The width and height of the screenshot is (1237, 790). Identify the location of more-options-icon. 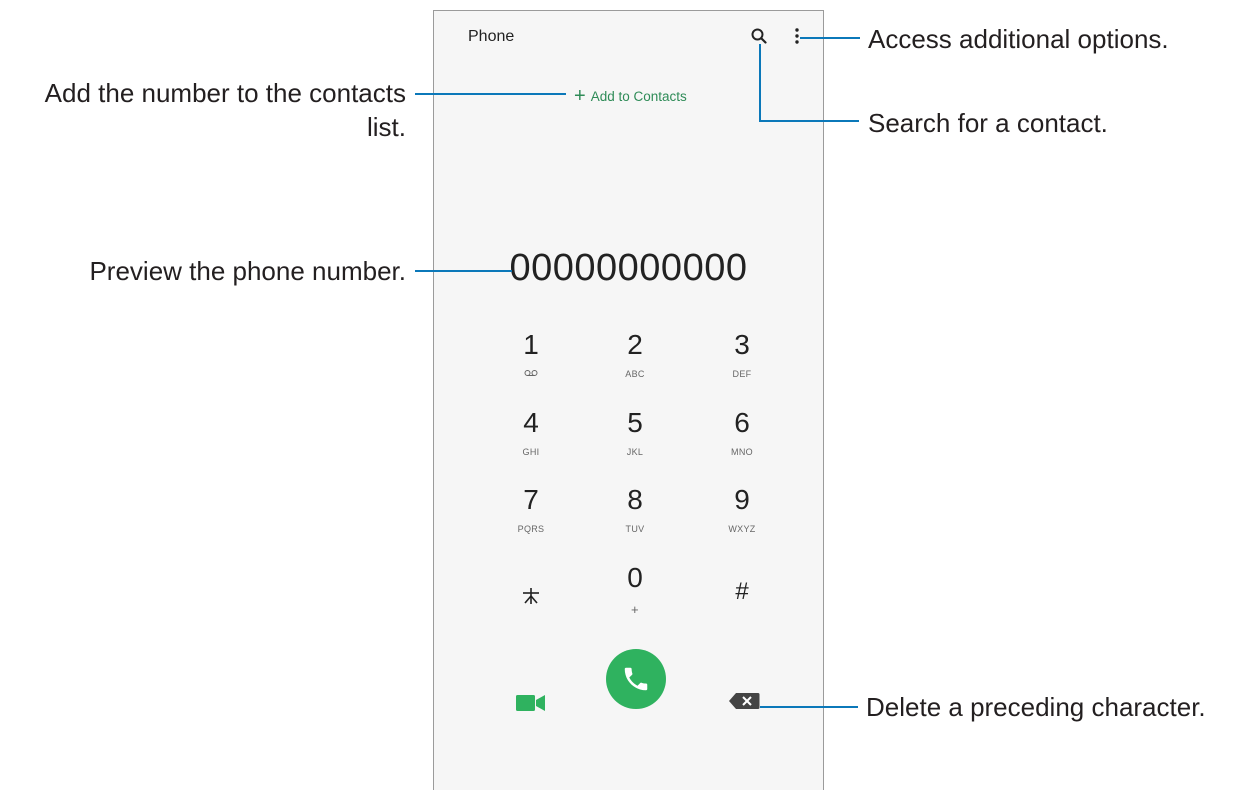
(797, 36).